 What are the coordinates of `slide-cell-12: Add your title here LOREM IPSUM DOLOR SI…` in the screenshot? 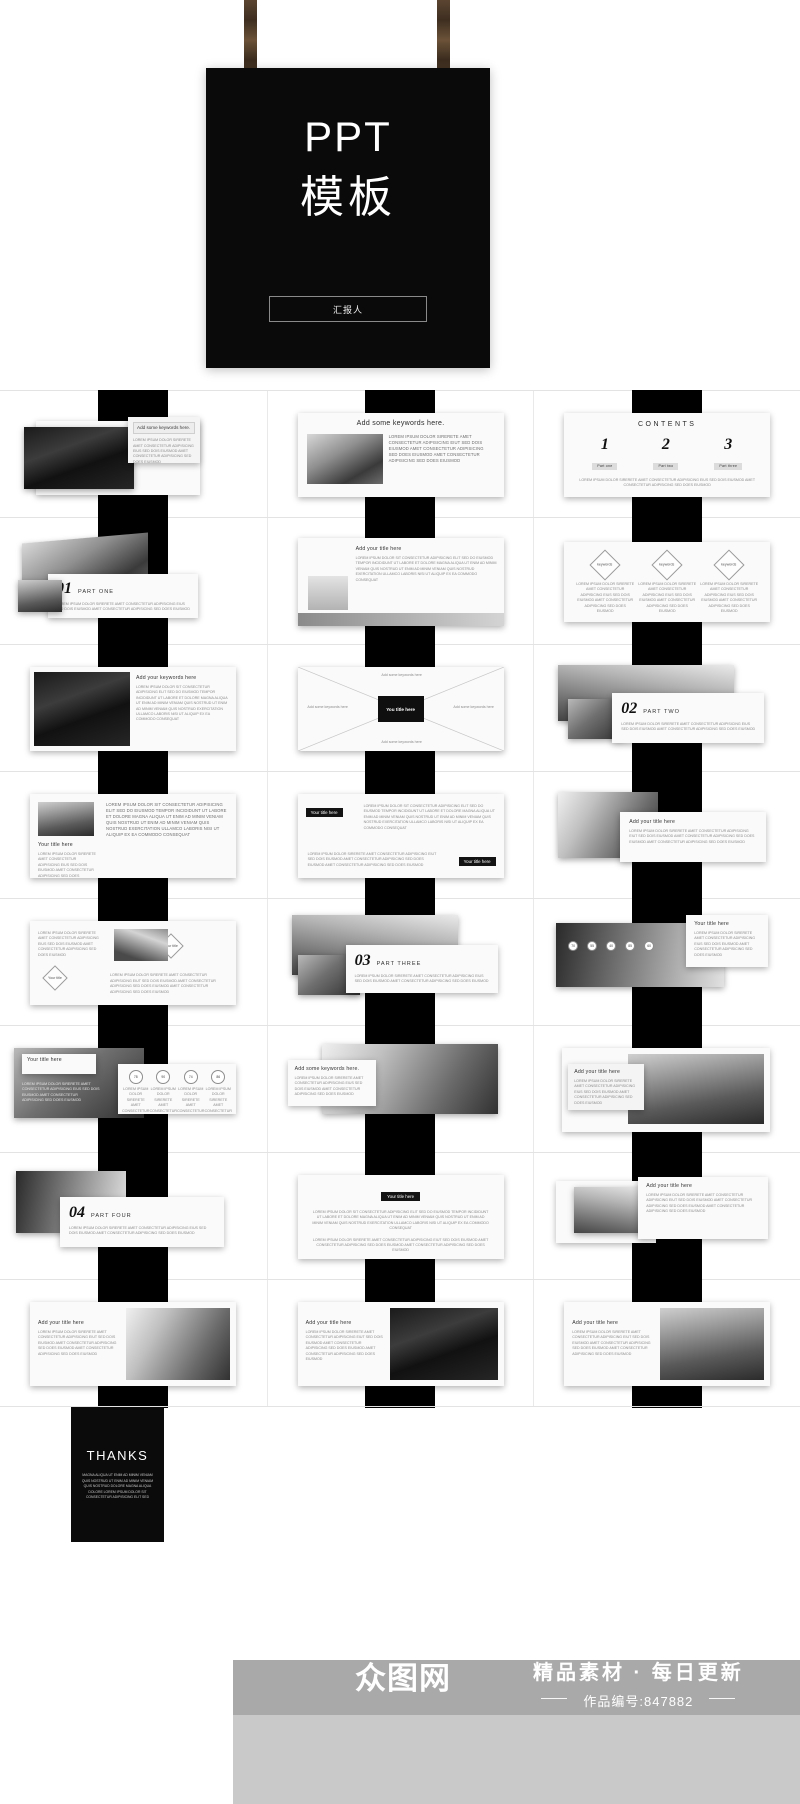 It's located at (666, 835).